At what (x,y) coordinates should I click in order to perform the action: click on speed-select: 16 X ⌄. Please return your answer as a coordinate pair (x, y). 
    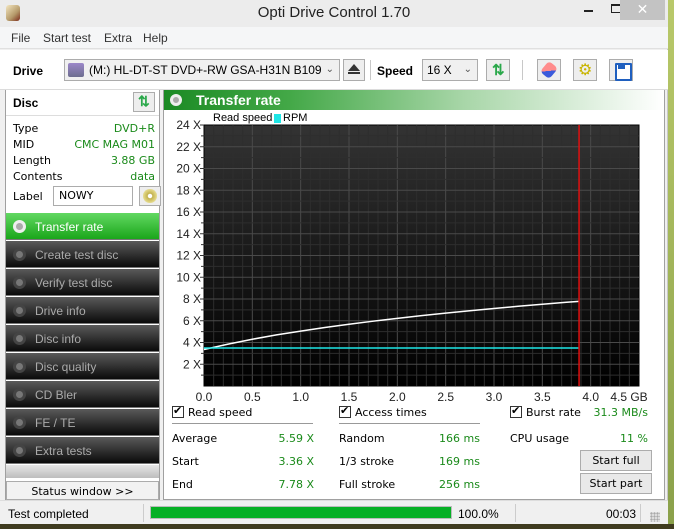
    Looking at the image, I should click on (450, 70).